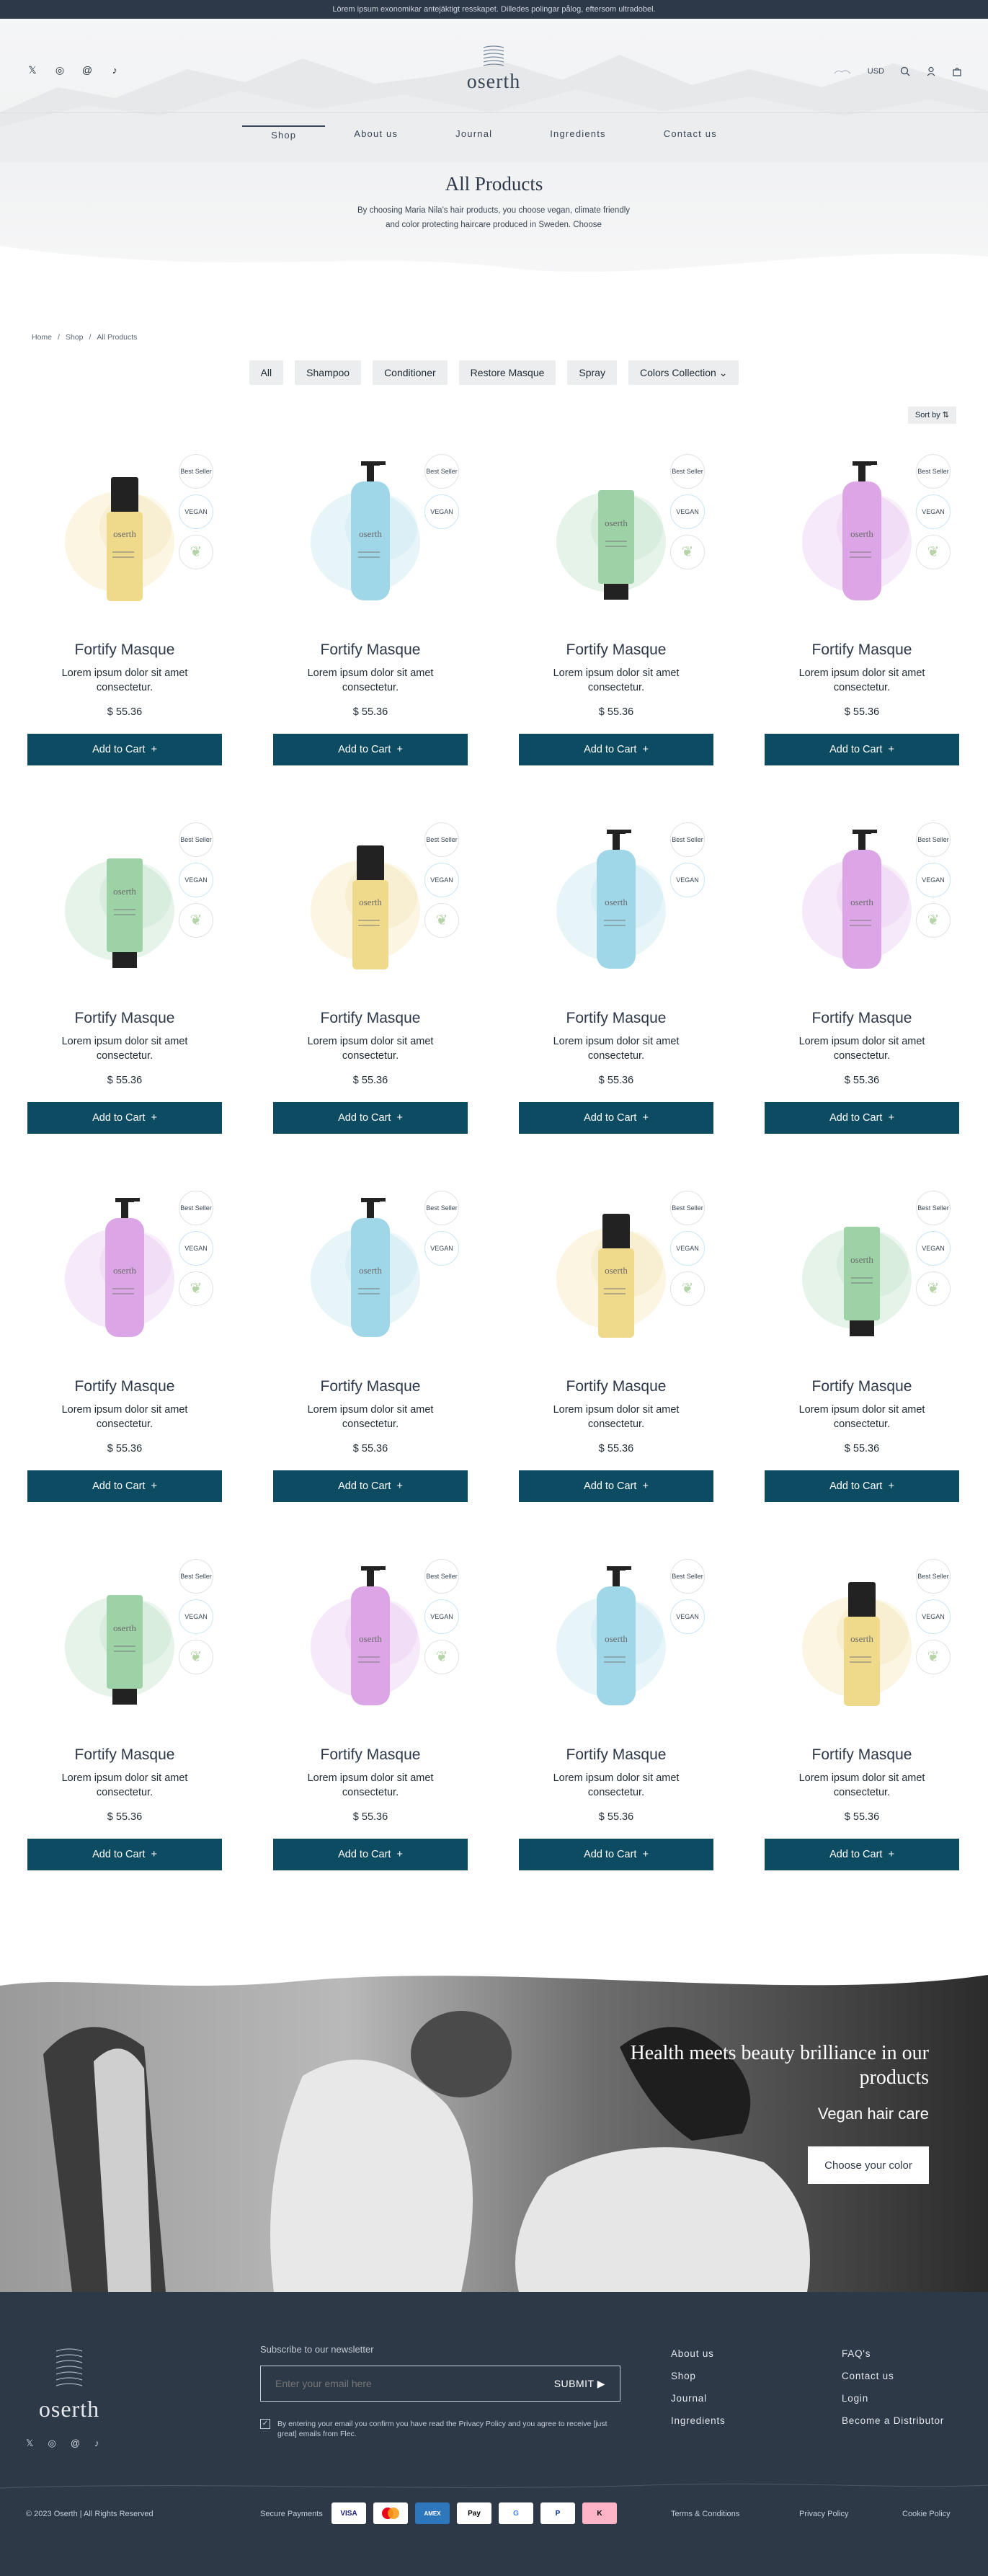  Describe the element at coordinates (931, 415) in the screenshot. I see `sort-dropdown: Sort by ⇅` at that location.